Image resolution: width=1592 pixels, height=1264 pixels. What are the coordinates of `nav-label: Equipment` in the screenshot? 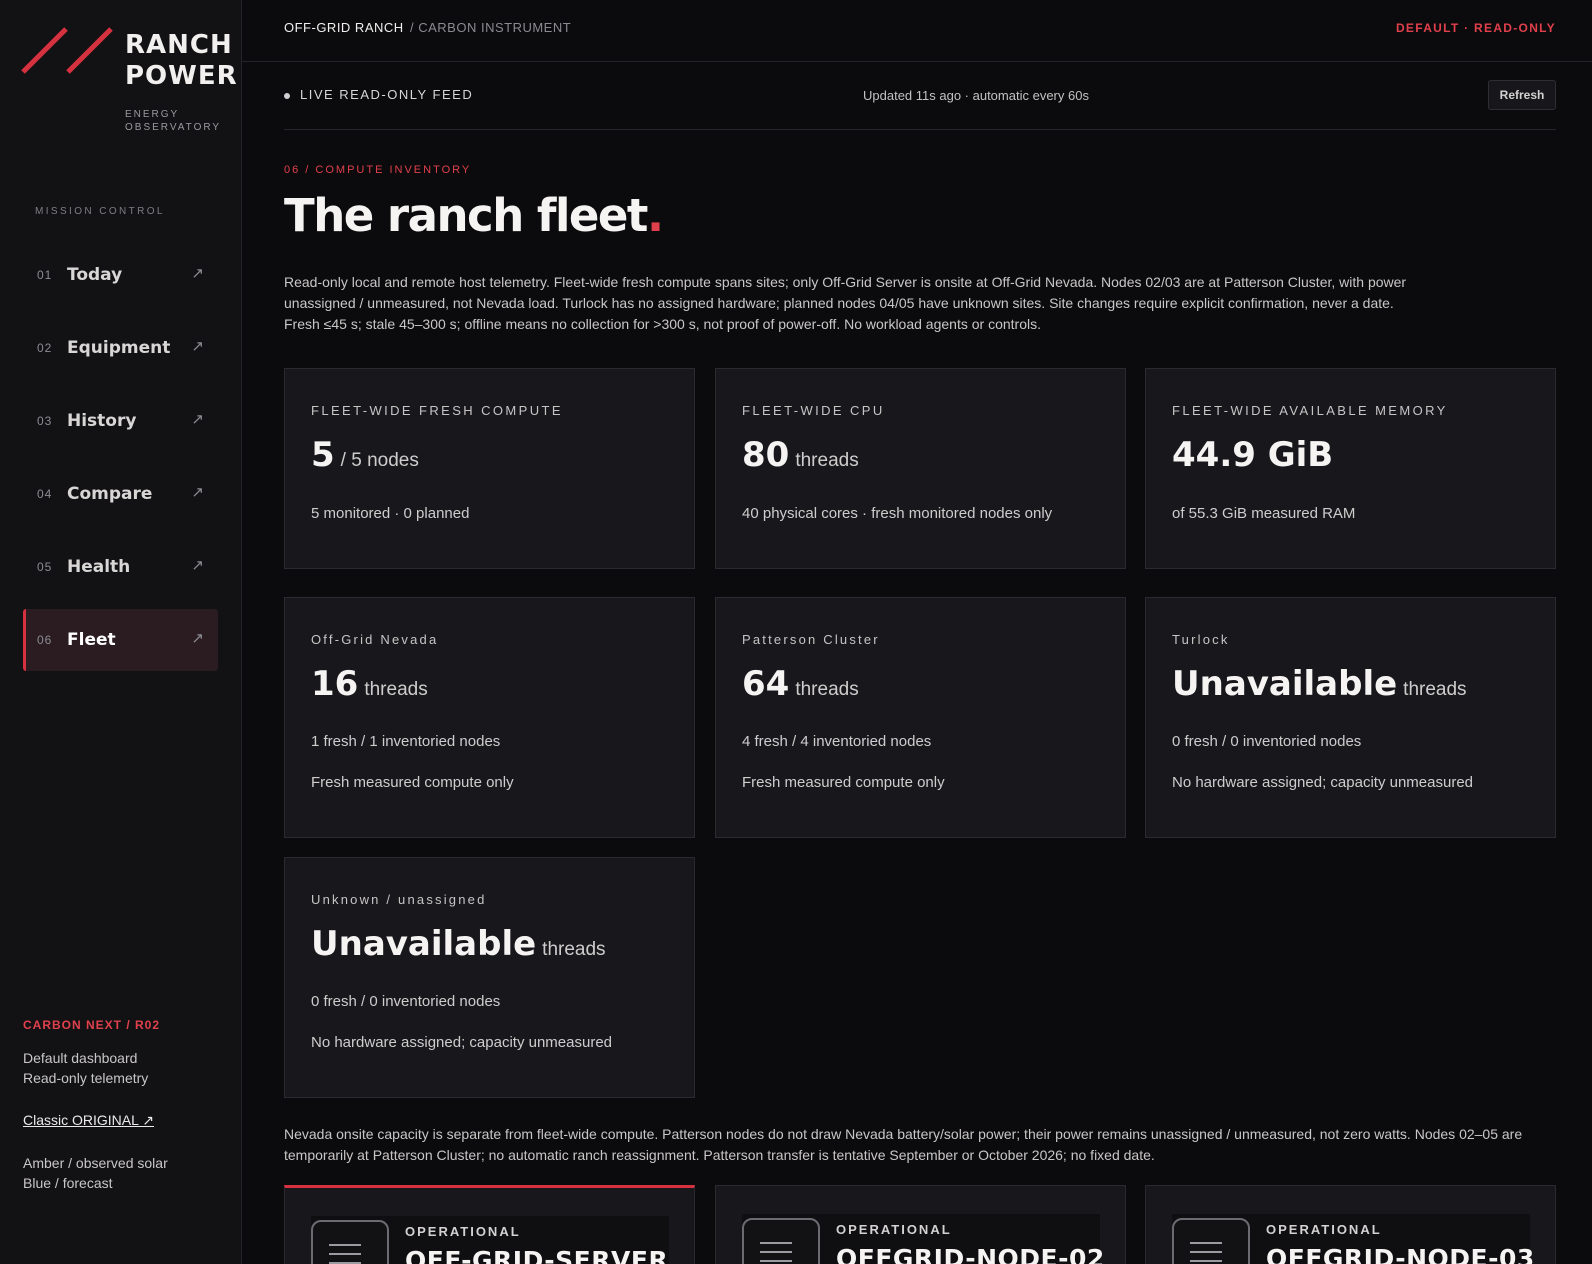 It's located at (119, 348).